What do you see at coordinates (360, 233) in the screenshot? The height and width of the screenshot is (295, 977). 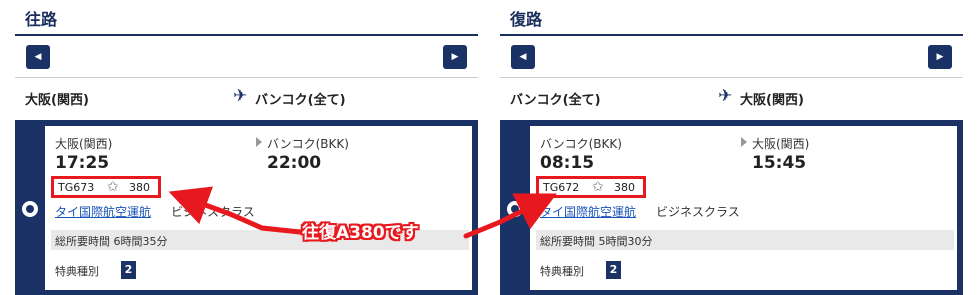 I see `annotation-label: 往復A380です` at bounding box center [360, 233].